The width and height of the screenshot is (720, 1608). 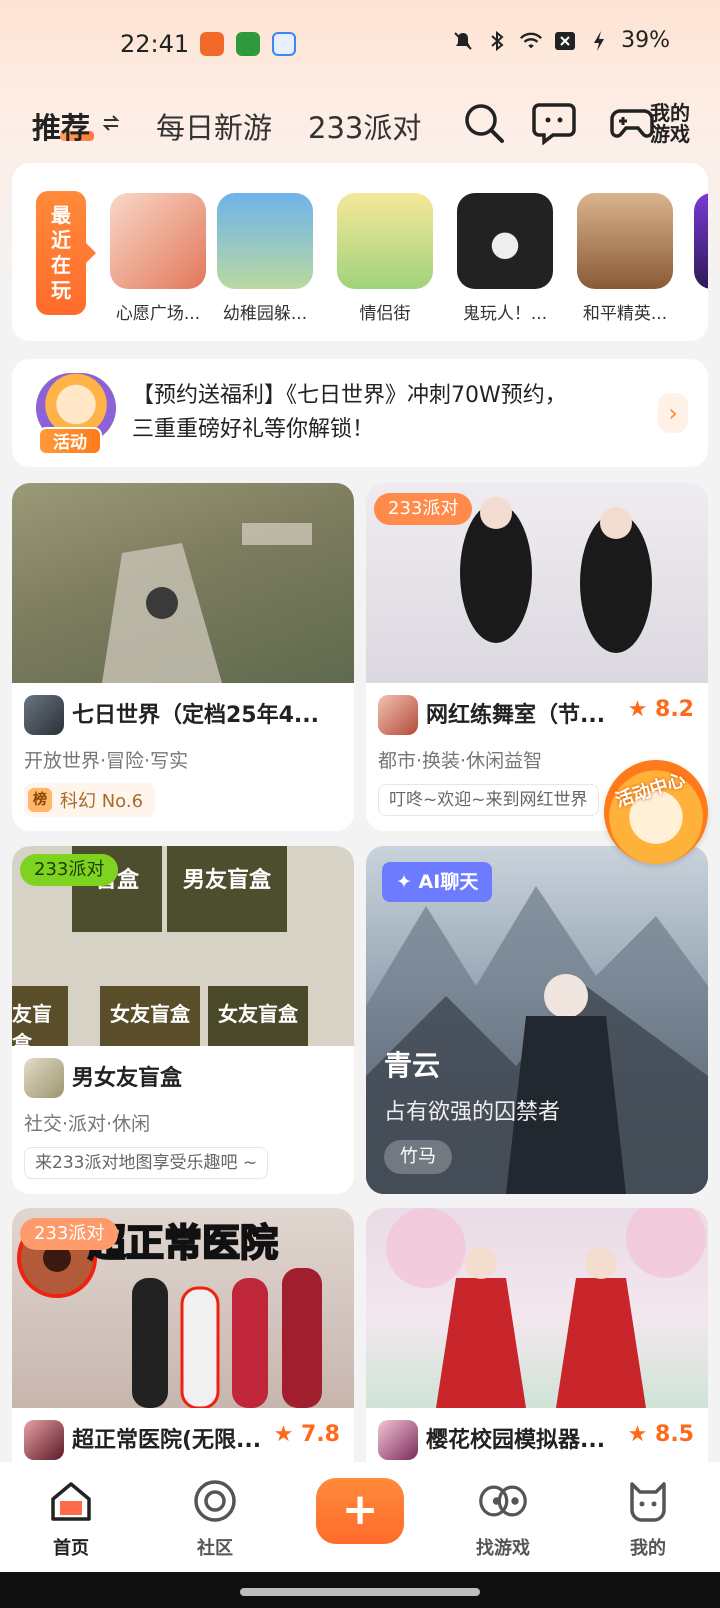 What do you see at coordinates (227, 889) in the screenshot?
I see `cover-sign: 男友盲盒` at bounding box center [227, 889].